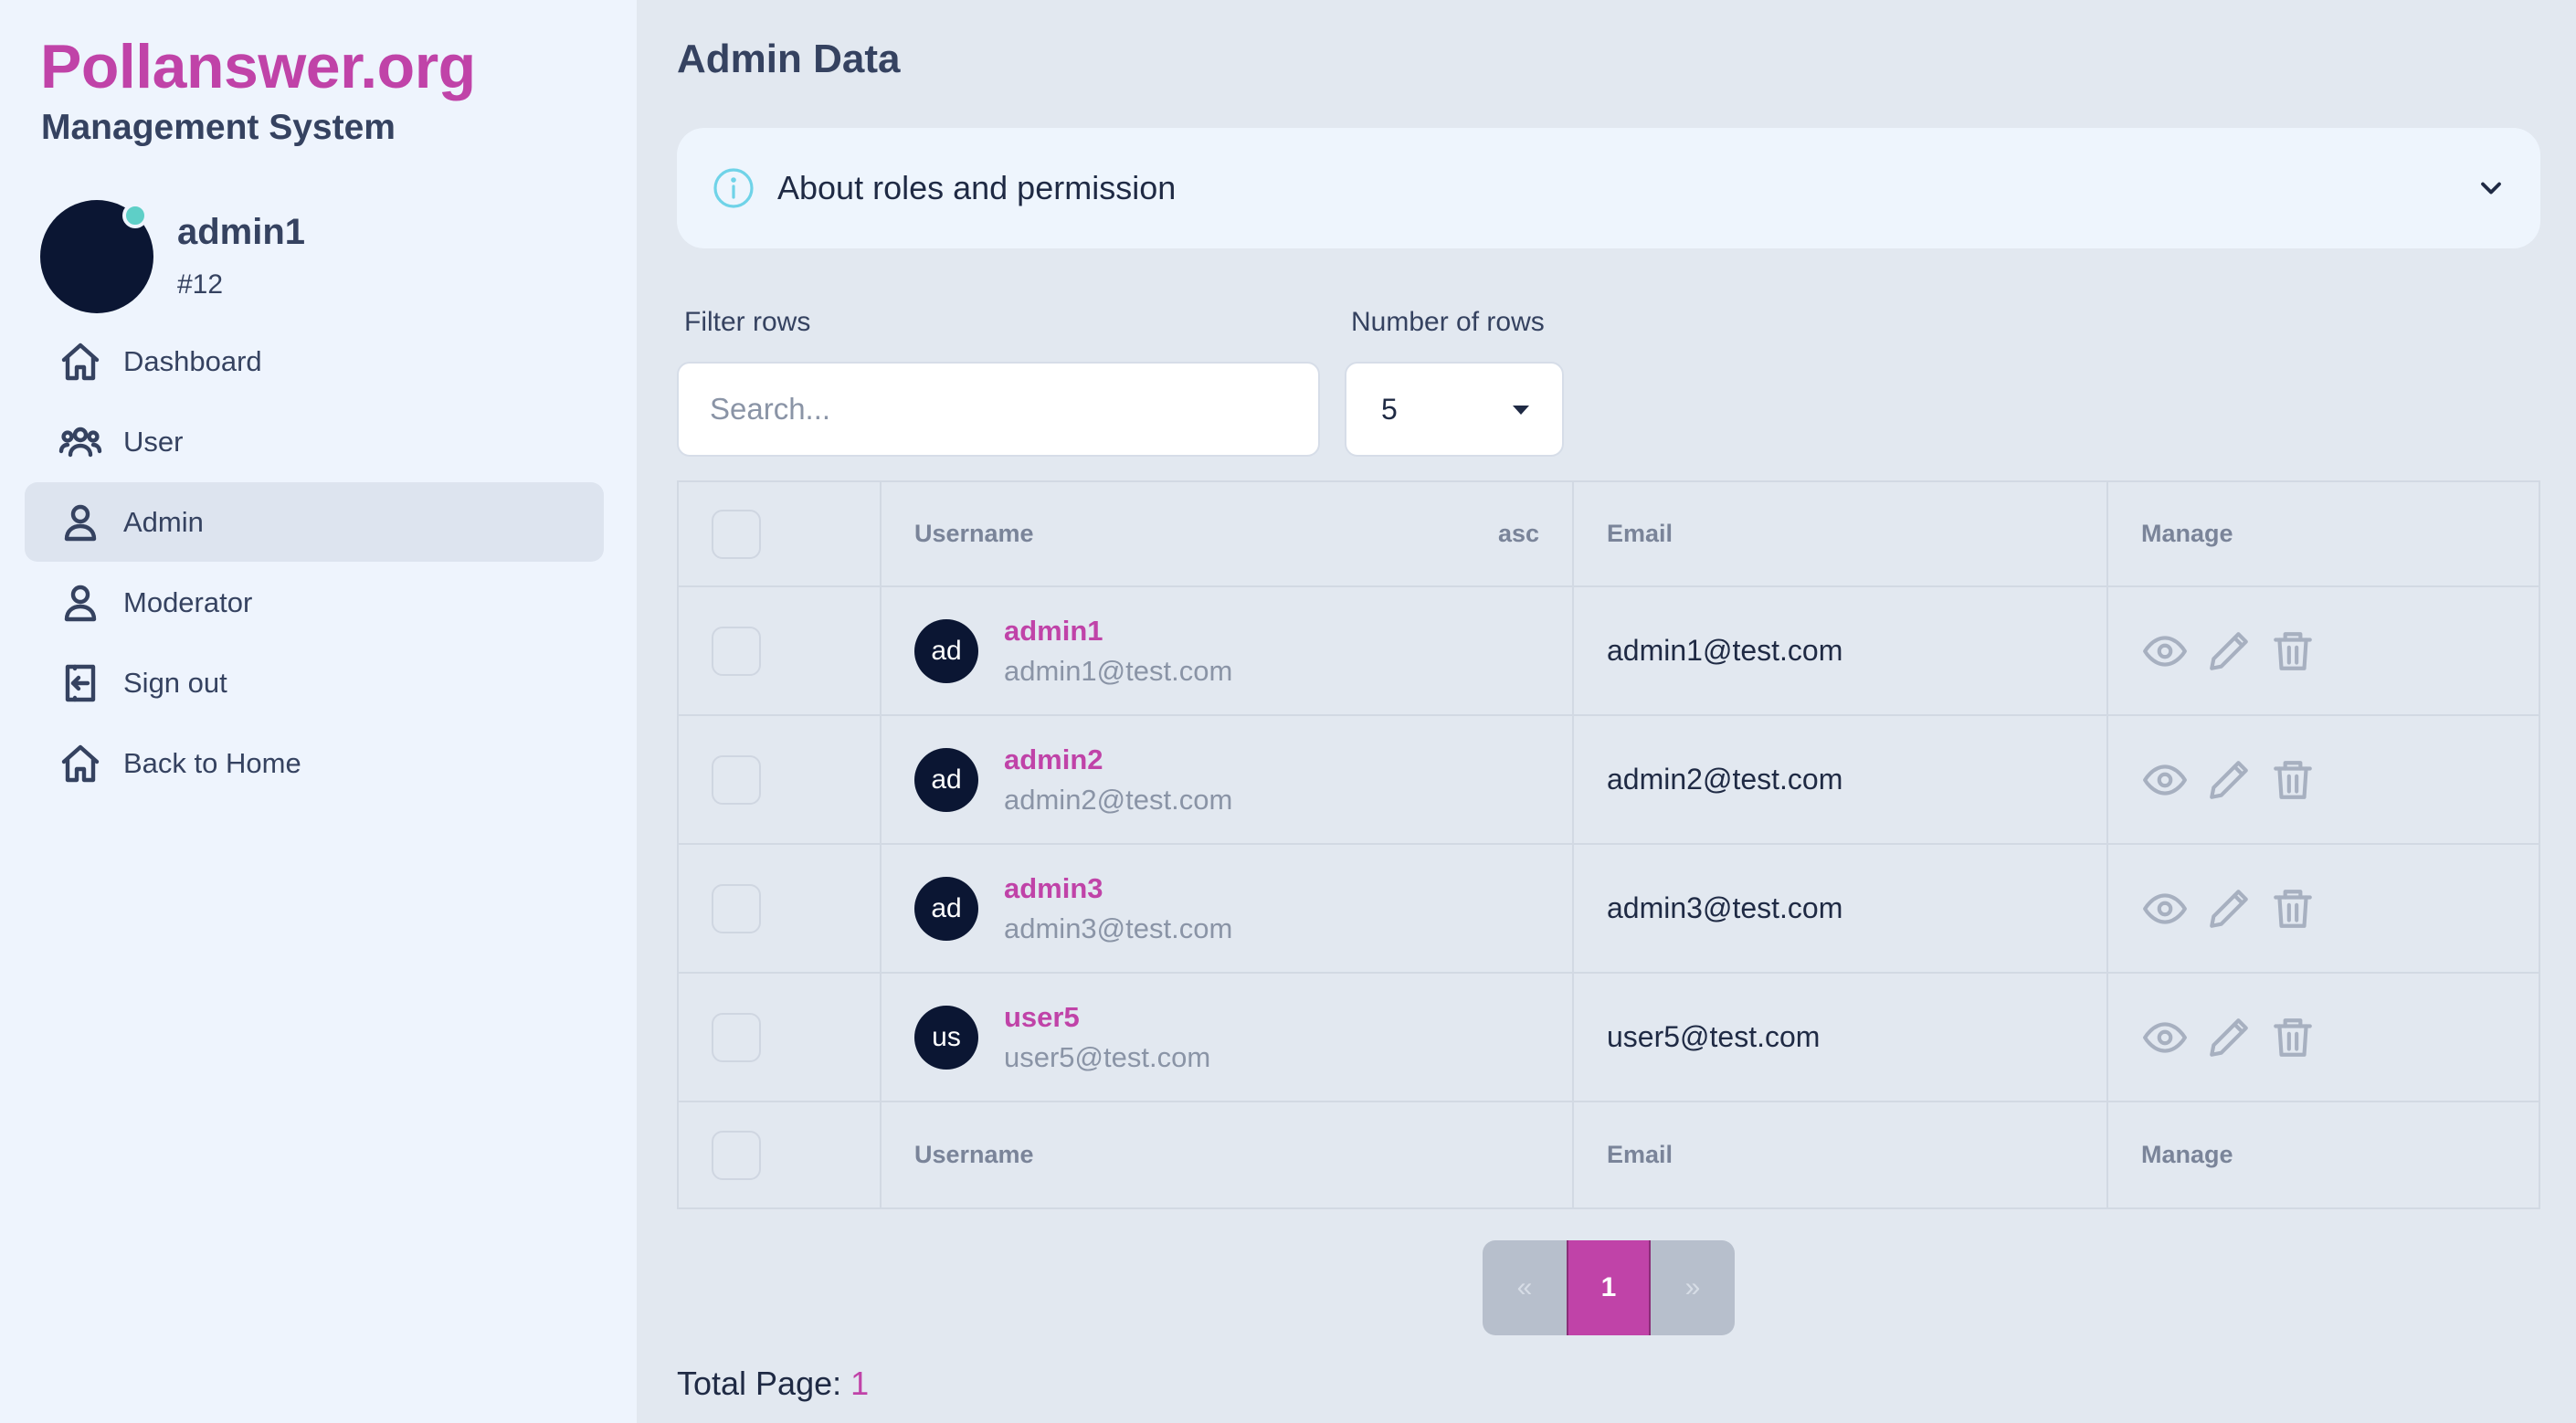  What do you see at coordinates (733, 188) in the screenshot?
I see `info-icon` at bounding box center [733, 188].